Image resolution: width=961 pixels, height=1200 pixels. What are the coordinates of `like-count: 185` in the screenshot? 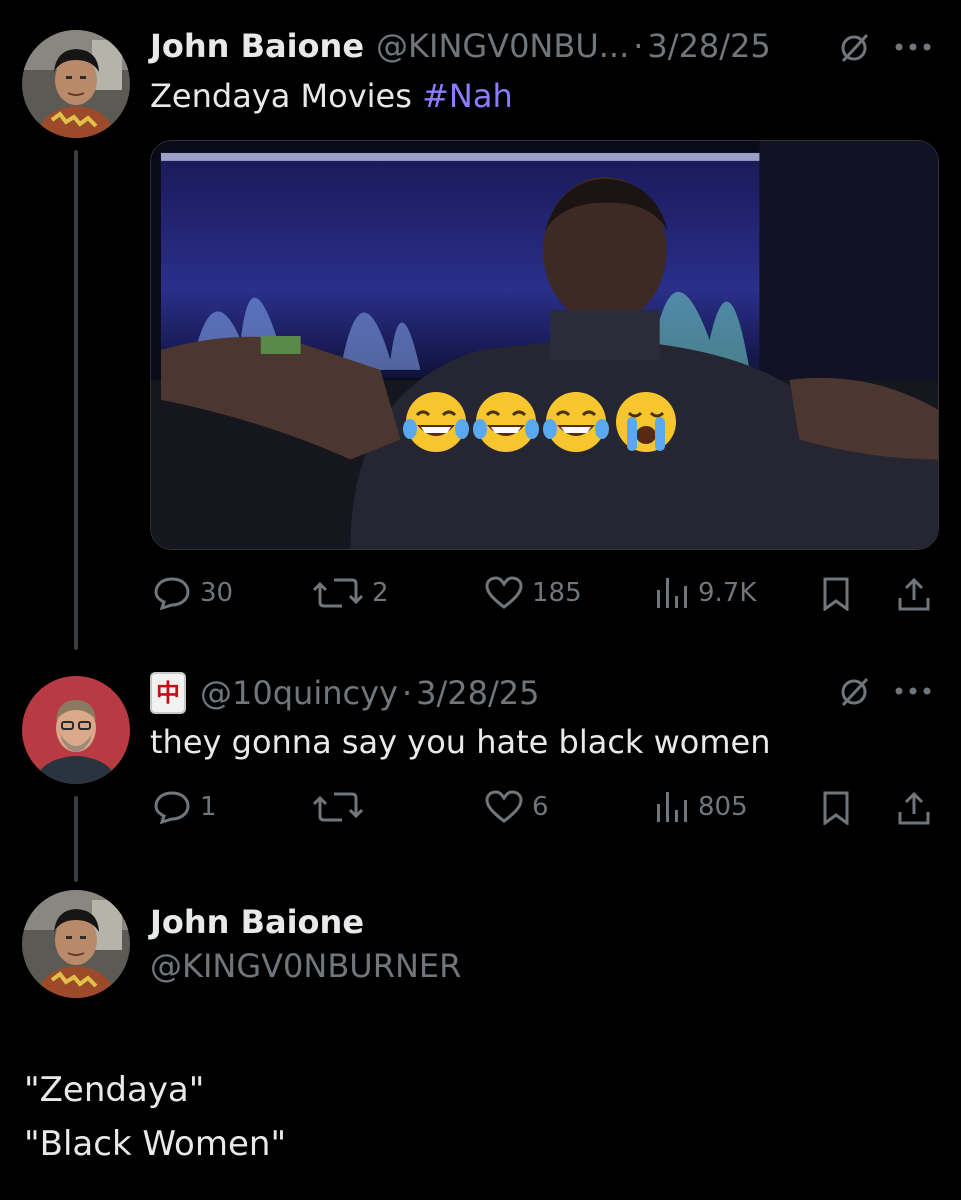 It's located at (557, 593).